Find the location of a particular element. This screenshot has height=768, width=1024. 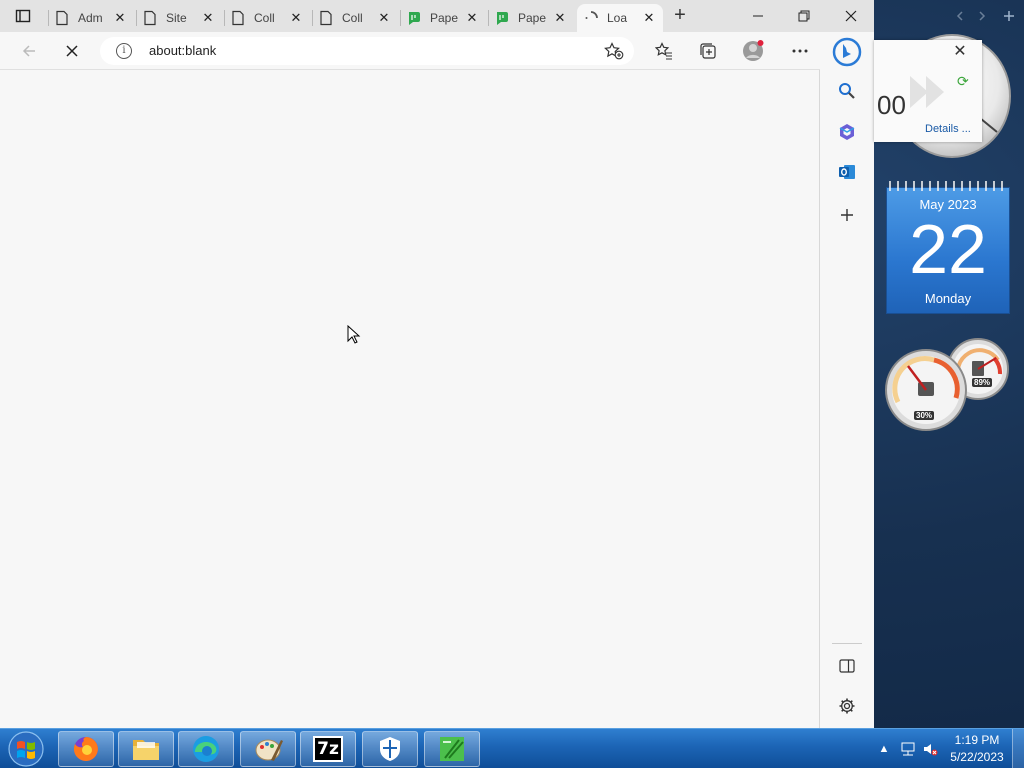

sidebar-search-button is located at coordinates (847, 91).